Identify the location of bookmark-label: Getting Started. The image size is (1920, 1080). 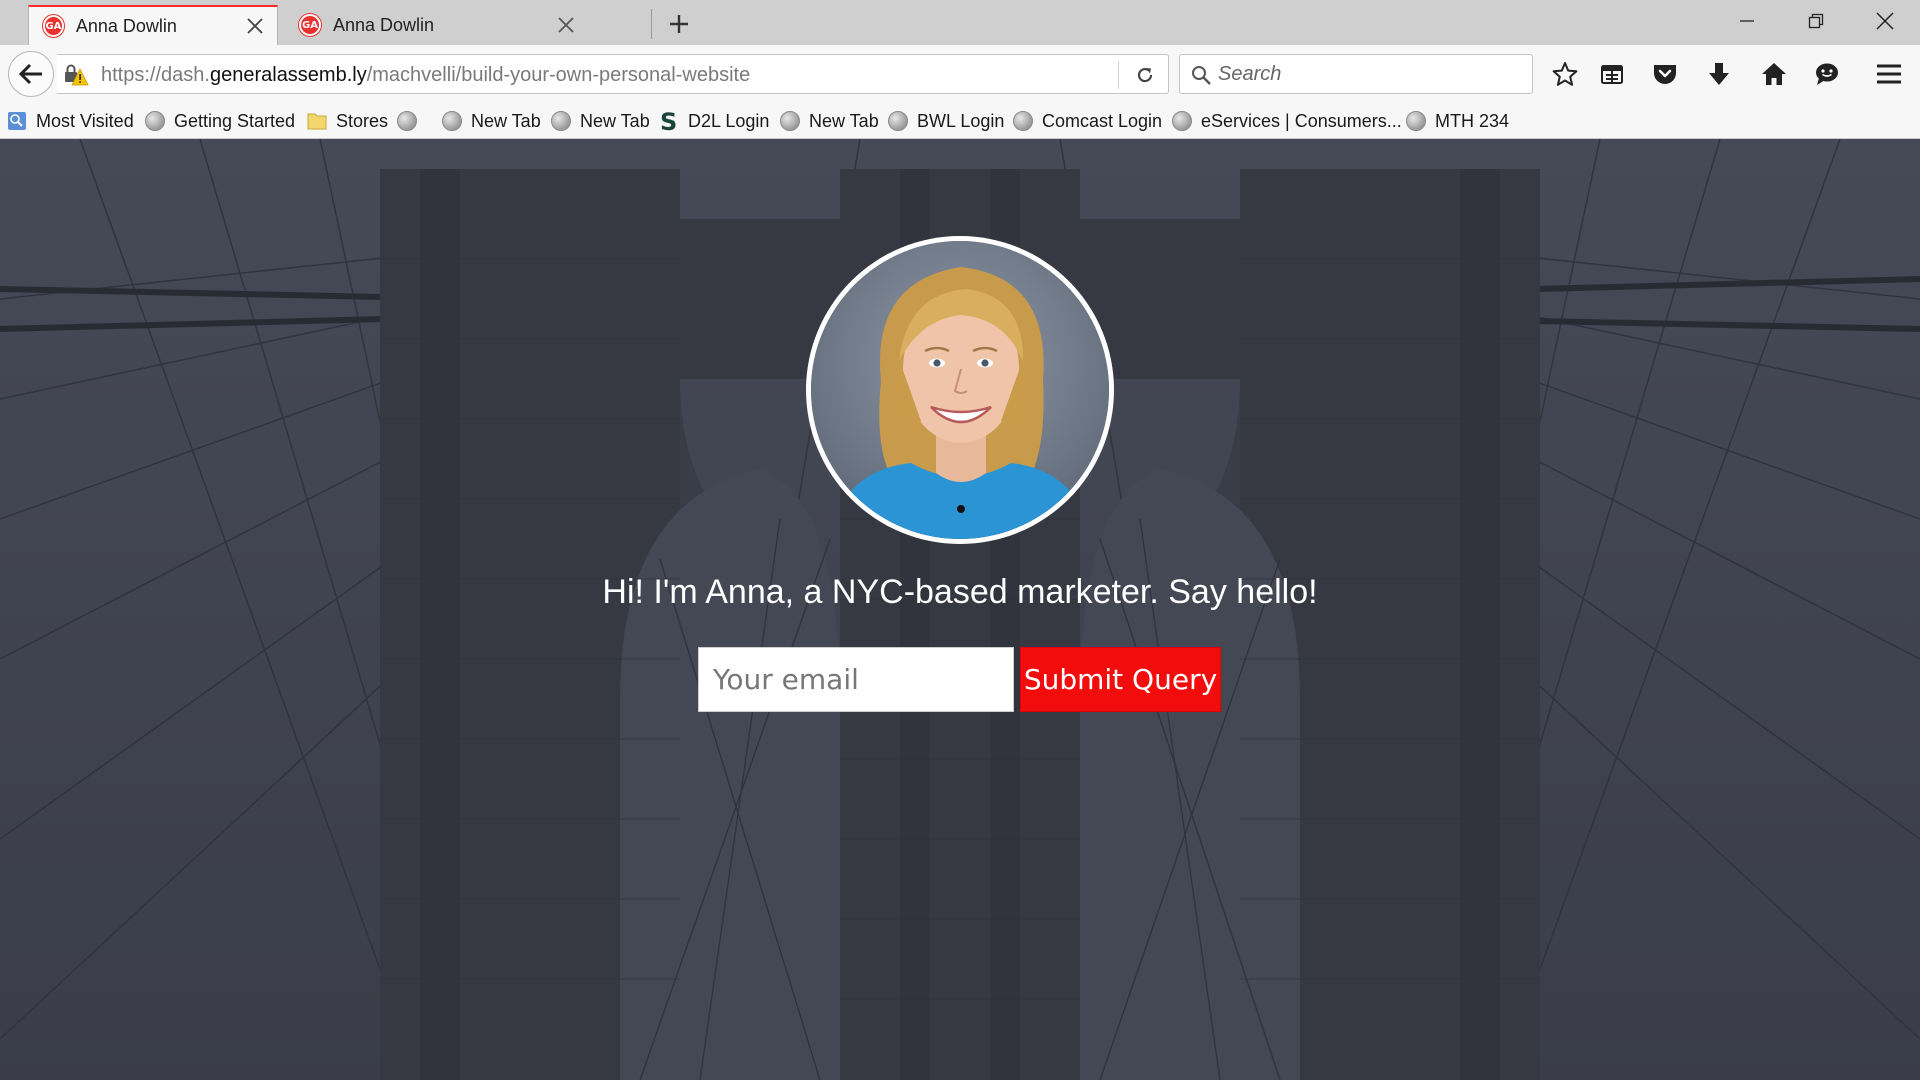
(235, 120).